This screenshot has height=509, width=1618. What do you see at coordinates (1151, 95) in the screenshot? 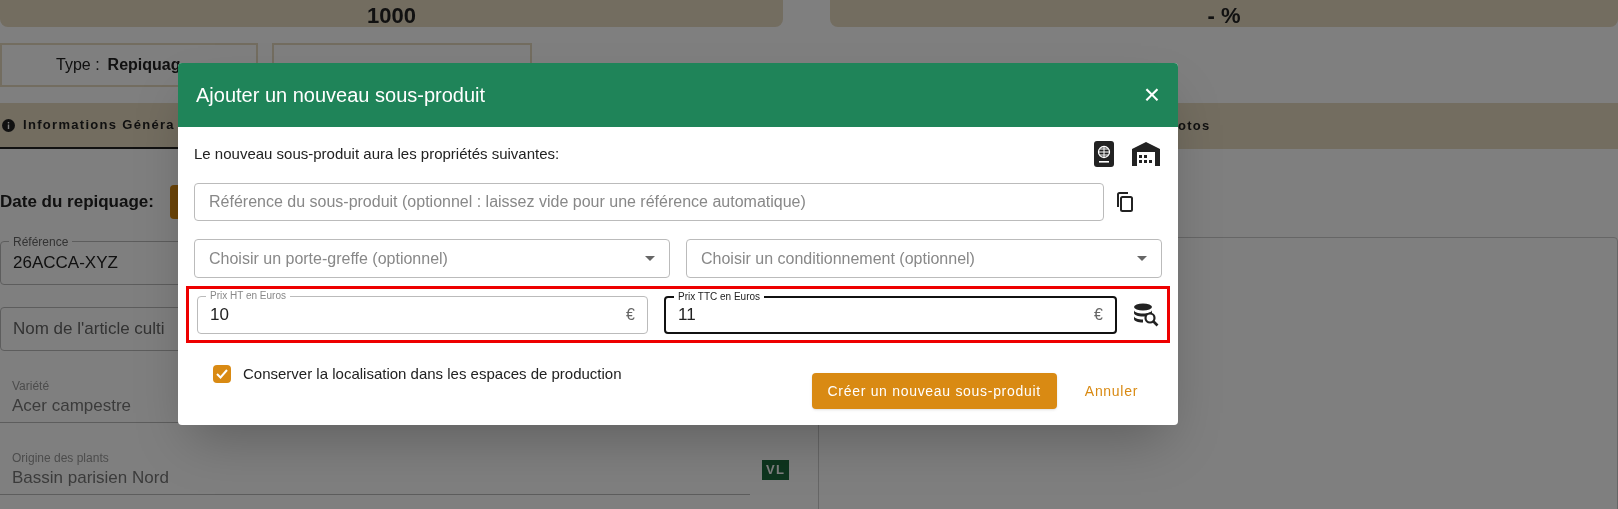
I see `close-button: ×` at bounding box center [1151, 95].